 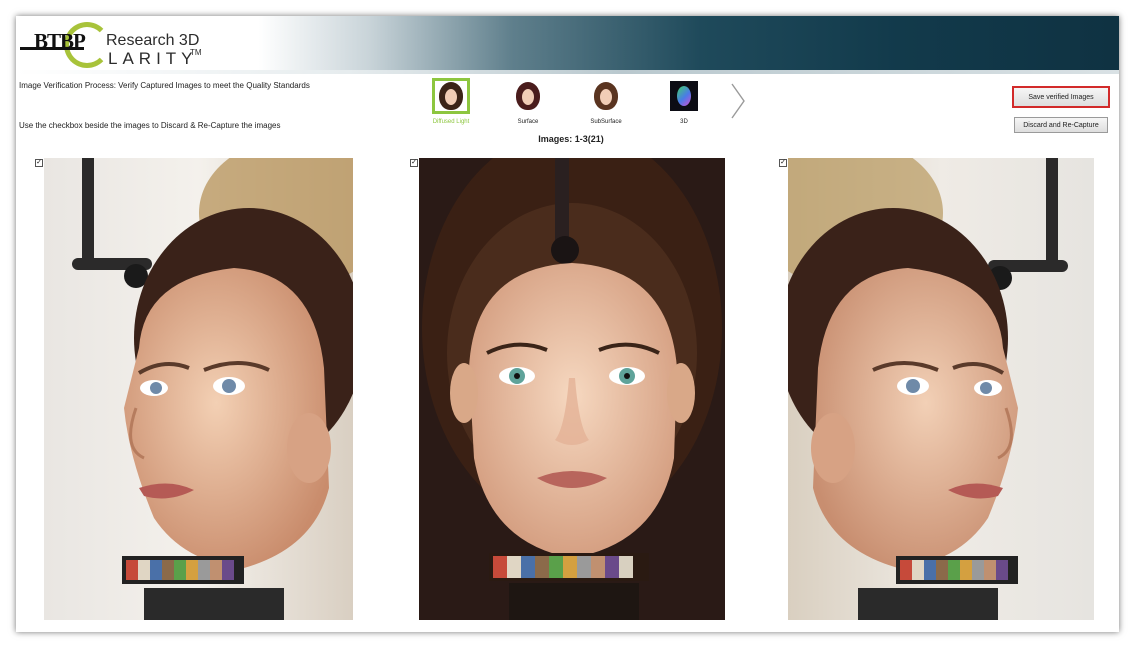 I want to click on mode-label-subsurface: SubSurface, so click(x=606, y=122).